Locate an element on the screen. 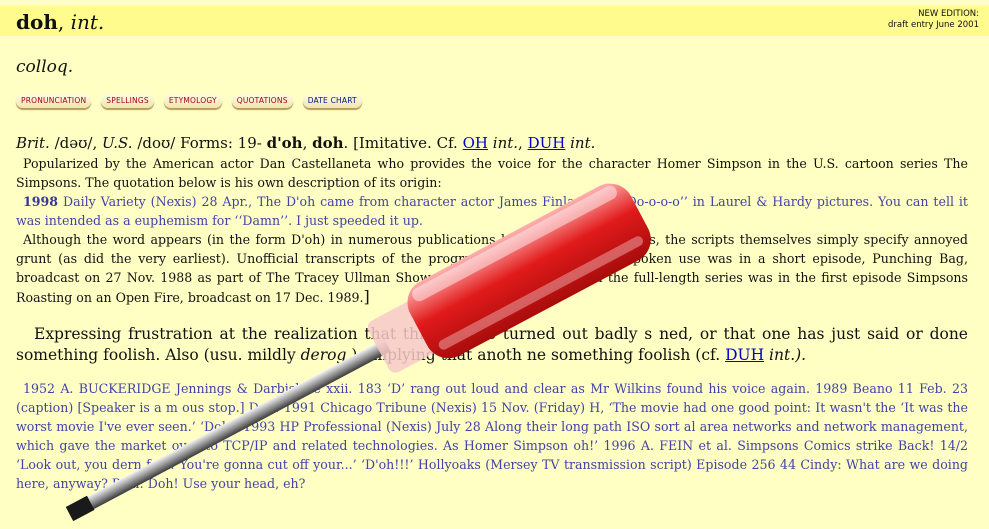 The image size is (989, 529). sense-derog: derog. is located at coordinates (326, 355).